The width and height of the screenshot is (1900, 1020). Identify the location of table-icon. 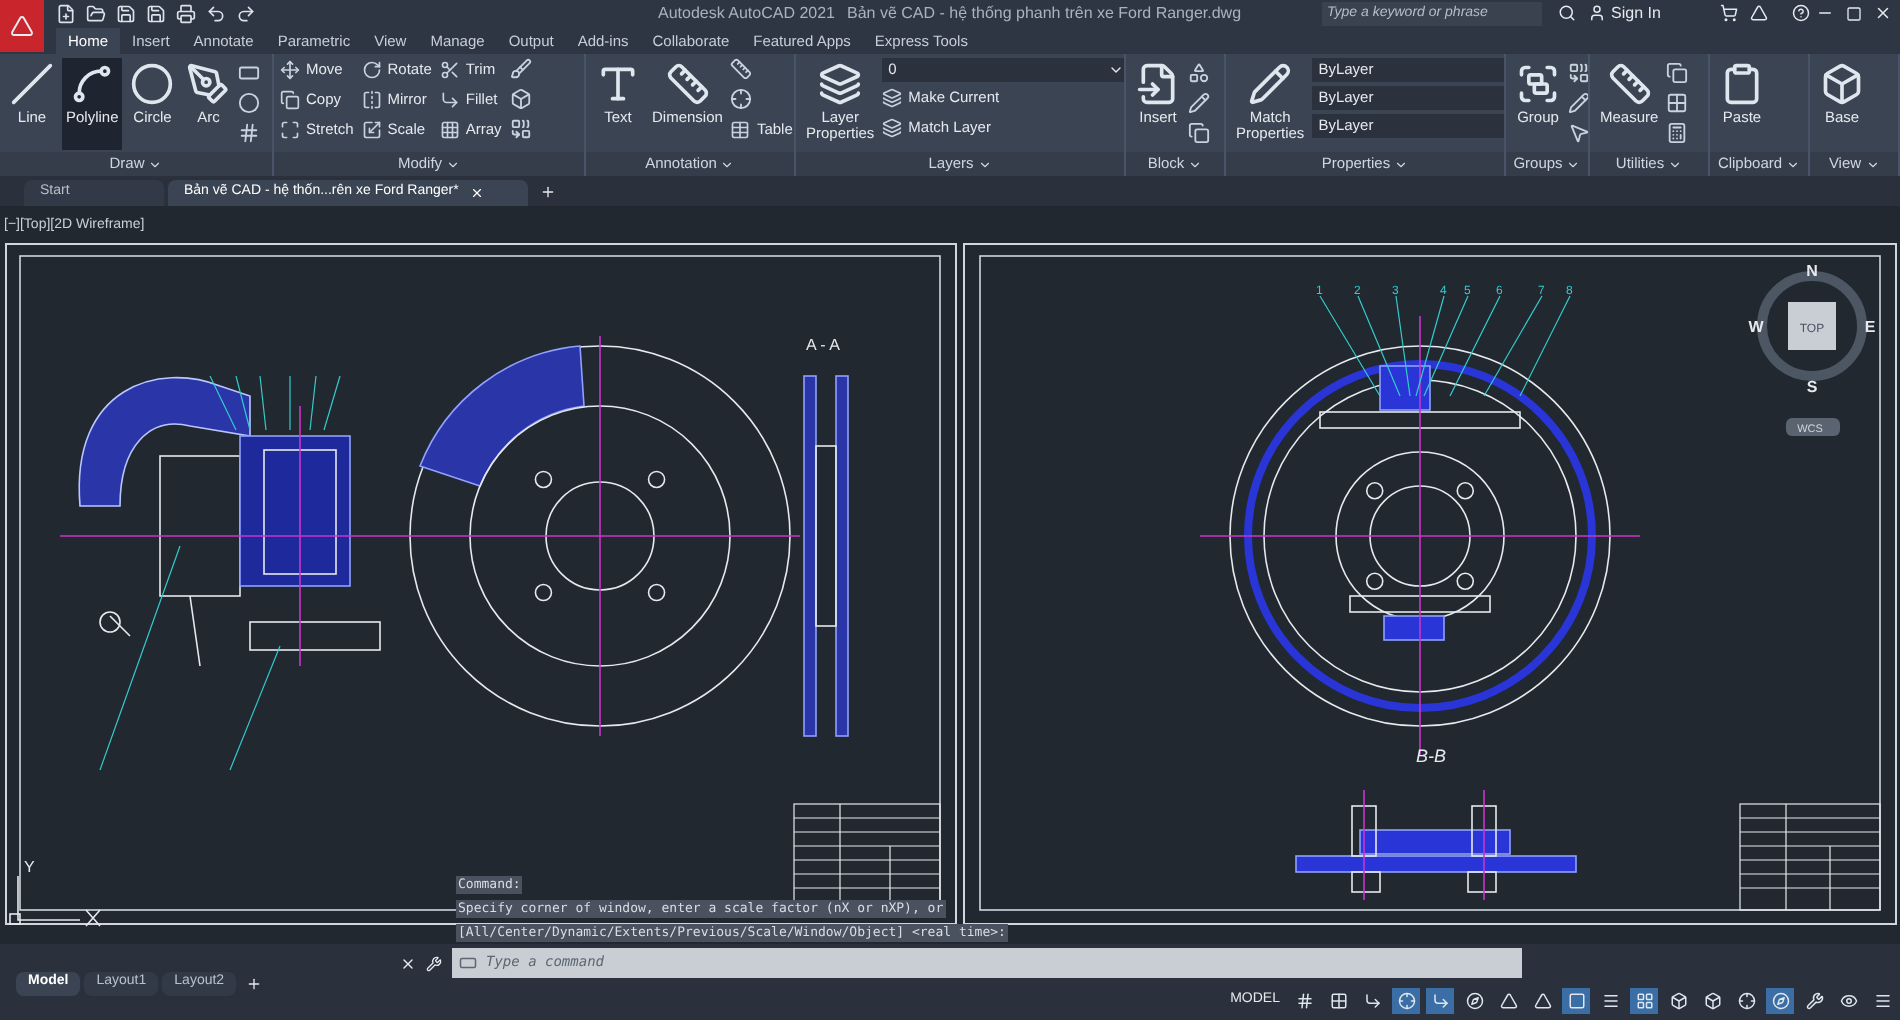
(740, 130).